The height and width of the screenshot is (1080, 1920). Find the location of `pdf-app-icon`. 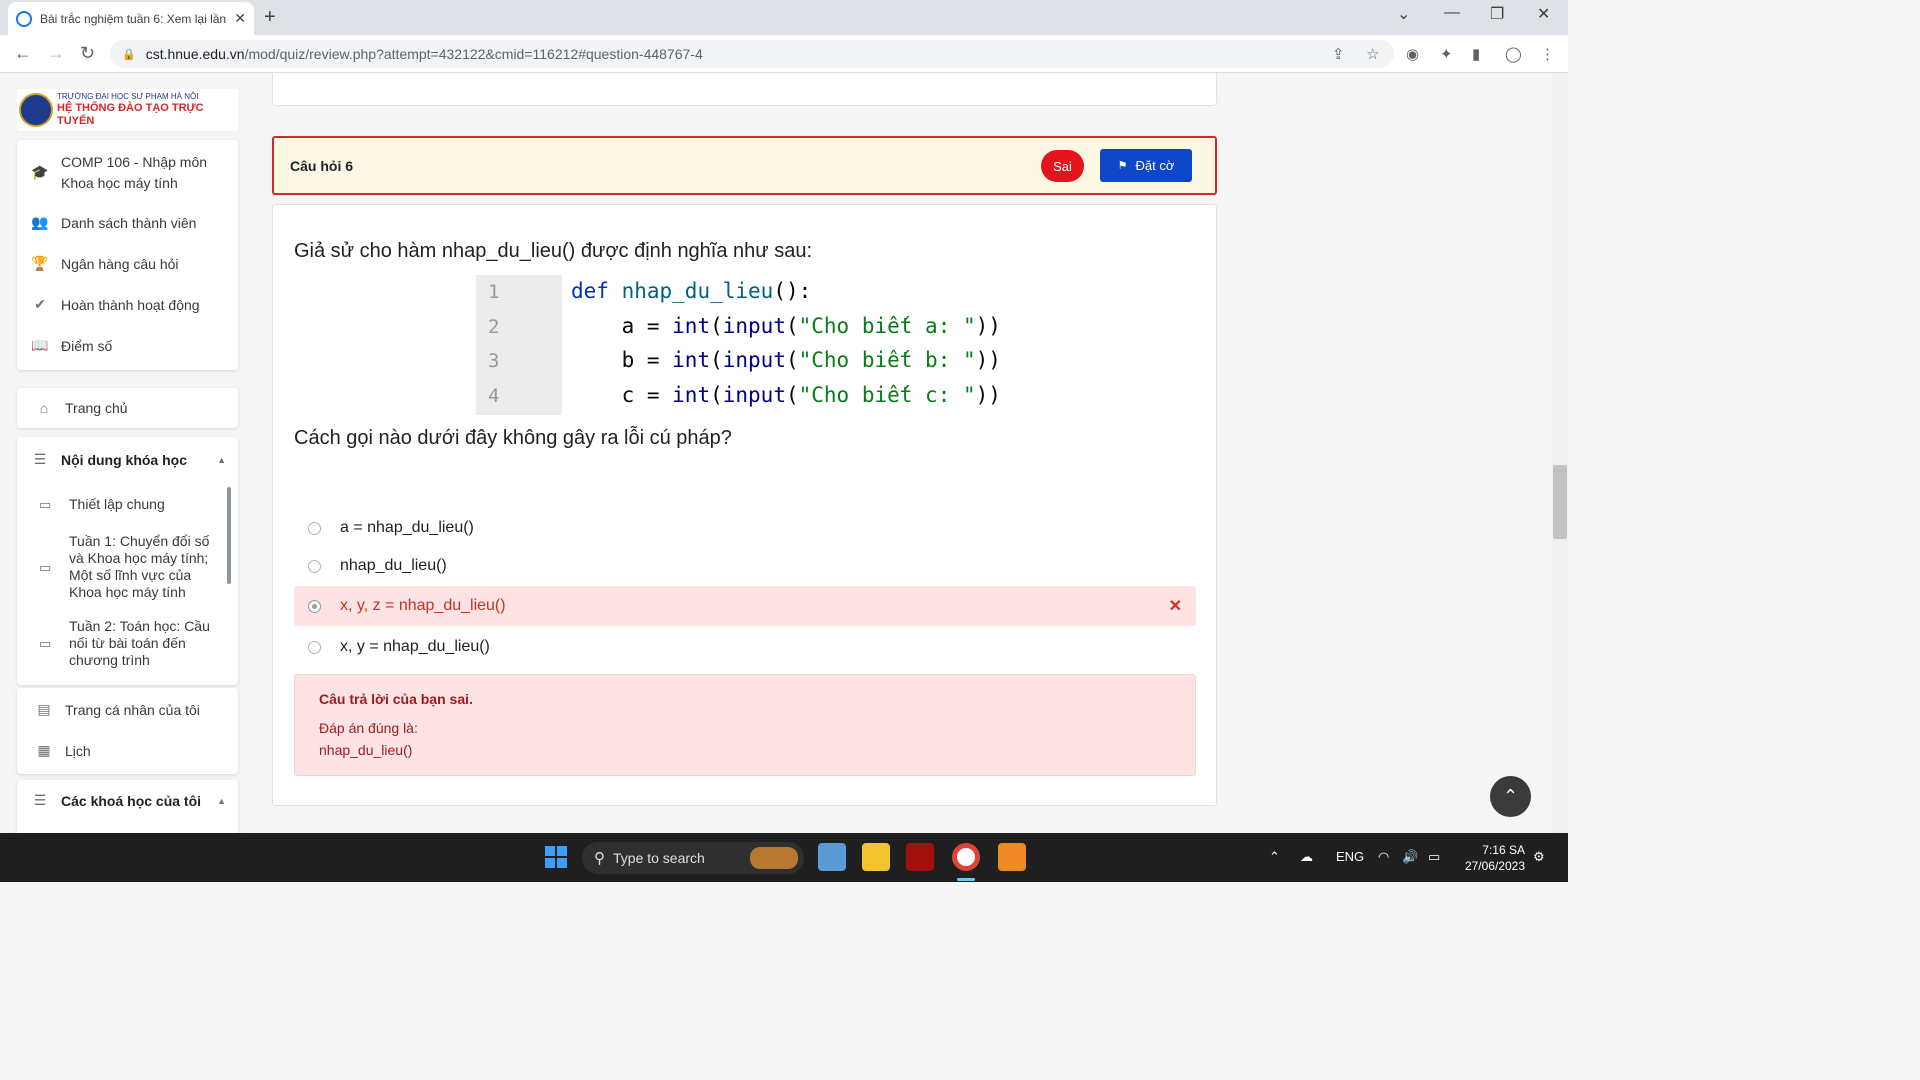

pdf-app-icon is located at coordinates (1012, 857).